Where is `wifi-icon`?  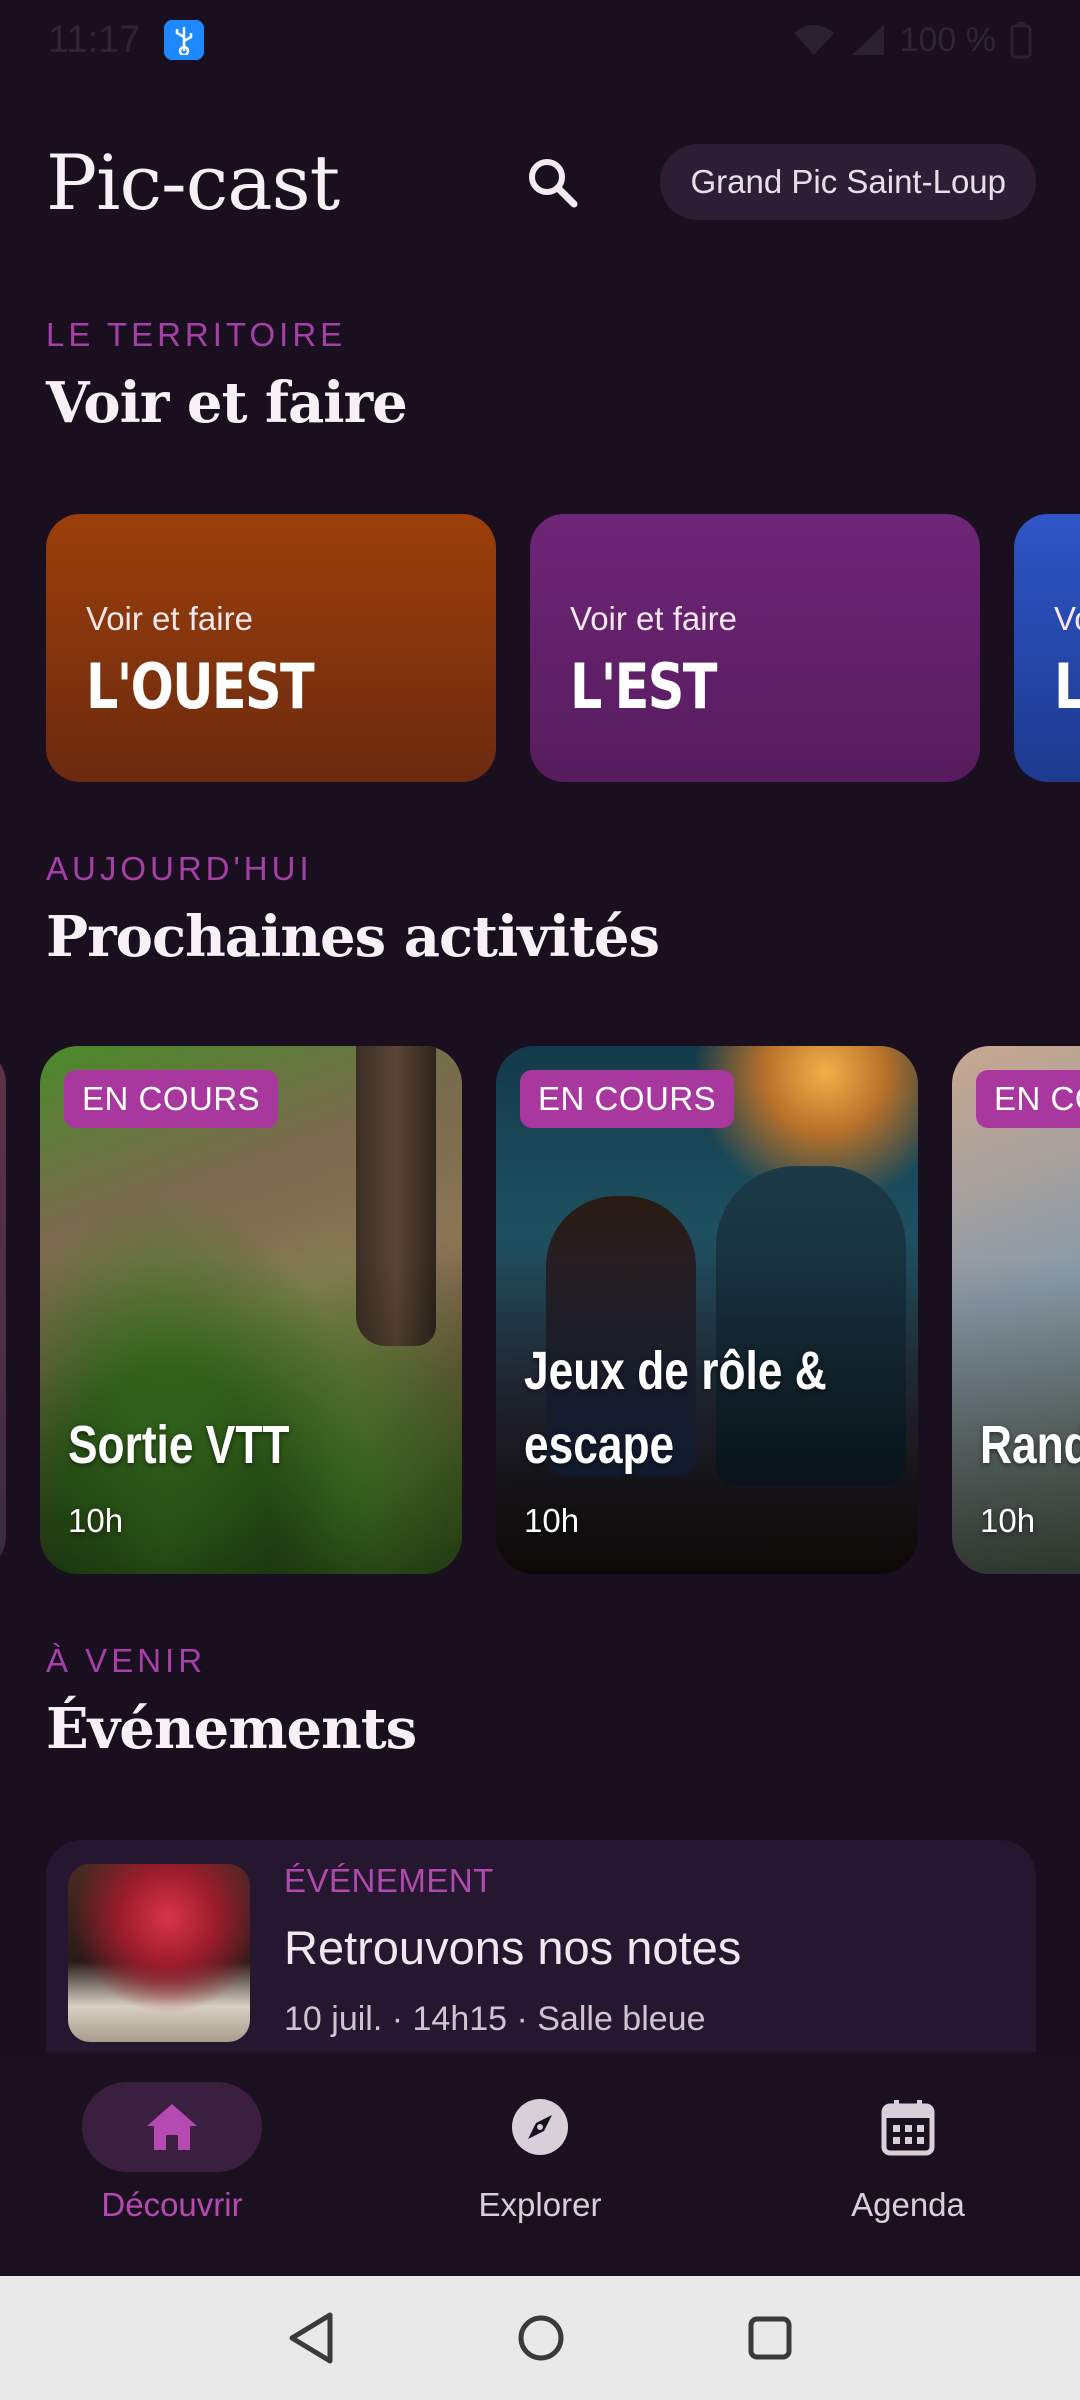
wifi-icon is located at coordinates (813, 40).